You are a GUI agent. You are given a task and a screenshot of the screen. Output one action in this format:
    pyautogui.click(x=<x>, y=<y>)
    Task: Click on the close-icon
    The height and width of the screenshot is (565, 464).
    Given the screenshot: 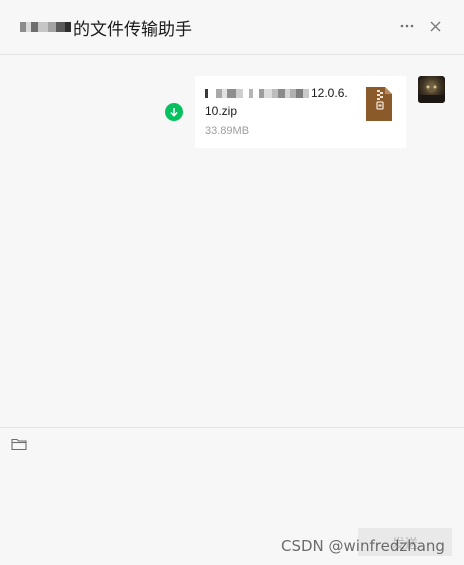 What is the action you would take?
    pyautogui.click(x=435, y=26)
    